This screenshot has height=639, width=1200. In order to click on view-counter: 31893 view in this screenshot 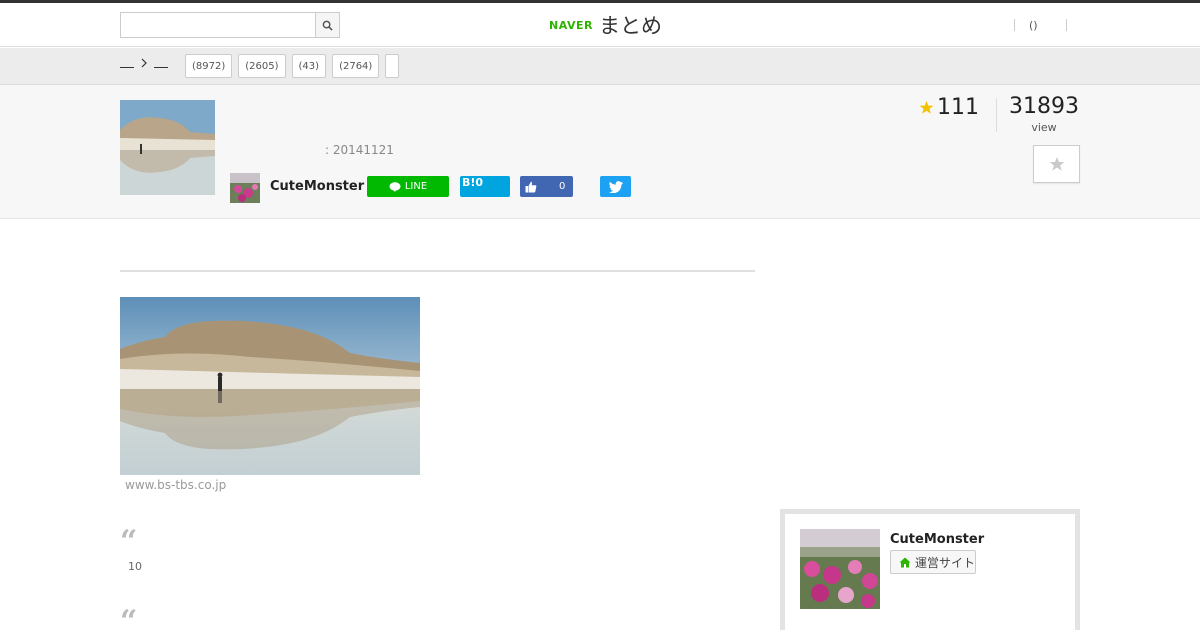, I will do `click(1044, 113)`.